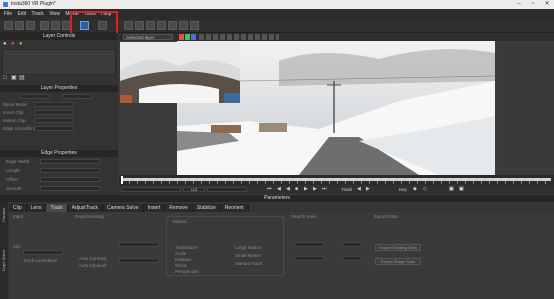  Describe the element at coordinates (14, 78) in the screenshot. I see `folder-icon: ▣` at that location.